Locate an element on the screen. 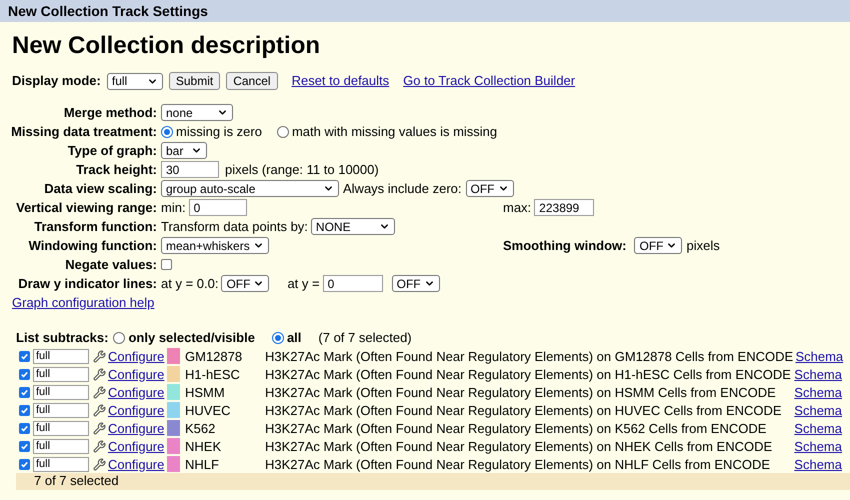 This screenshot has height=500, width=850. page-heading: New Collection description is located at coordinates (167, 46).